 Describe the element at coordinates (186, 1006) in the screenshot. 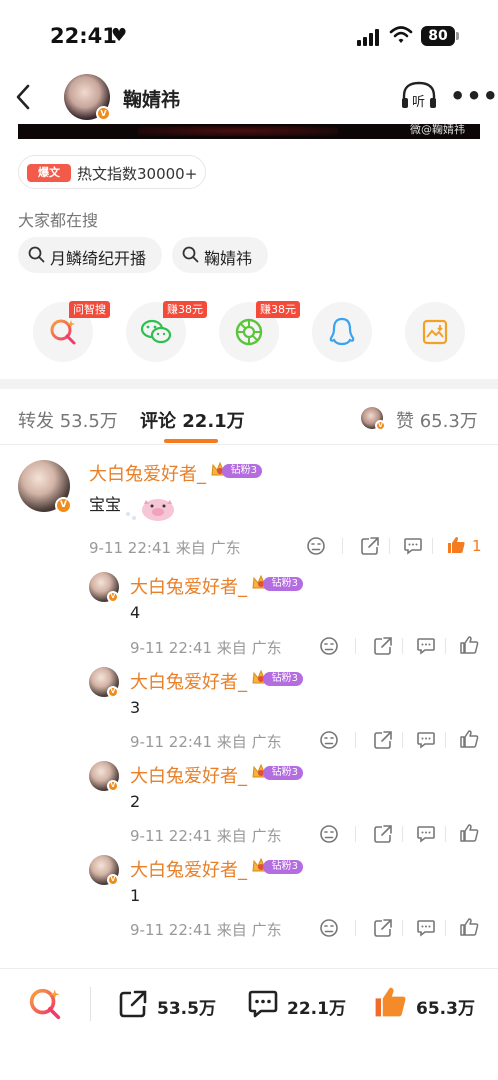

I see `repost-count: 53.5万` at that location.